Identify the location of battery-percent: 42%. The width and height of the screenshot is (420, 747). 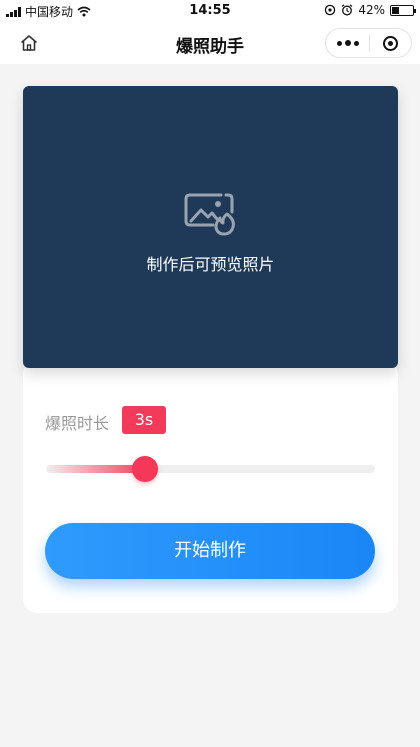
(371, 10).